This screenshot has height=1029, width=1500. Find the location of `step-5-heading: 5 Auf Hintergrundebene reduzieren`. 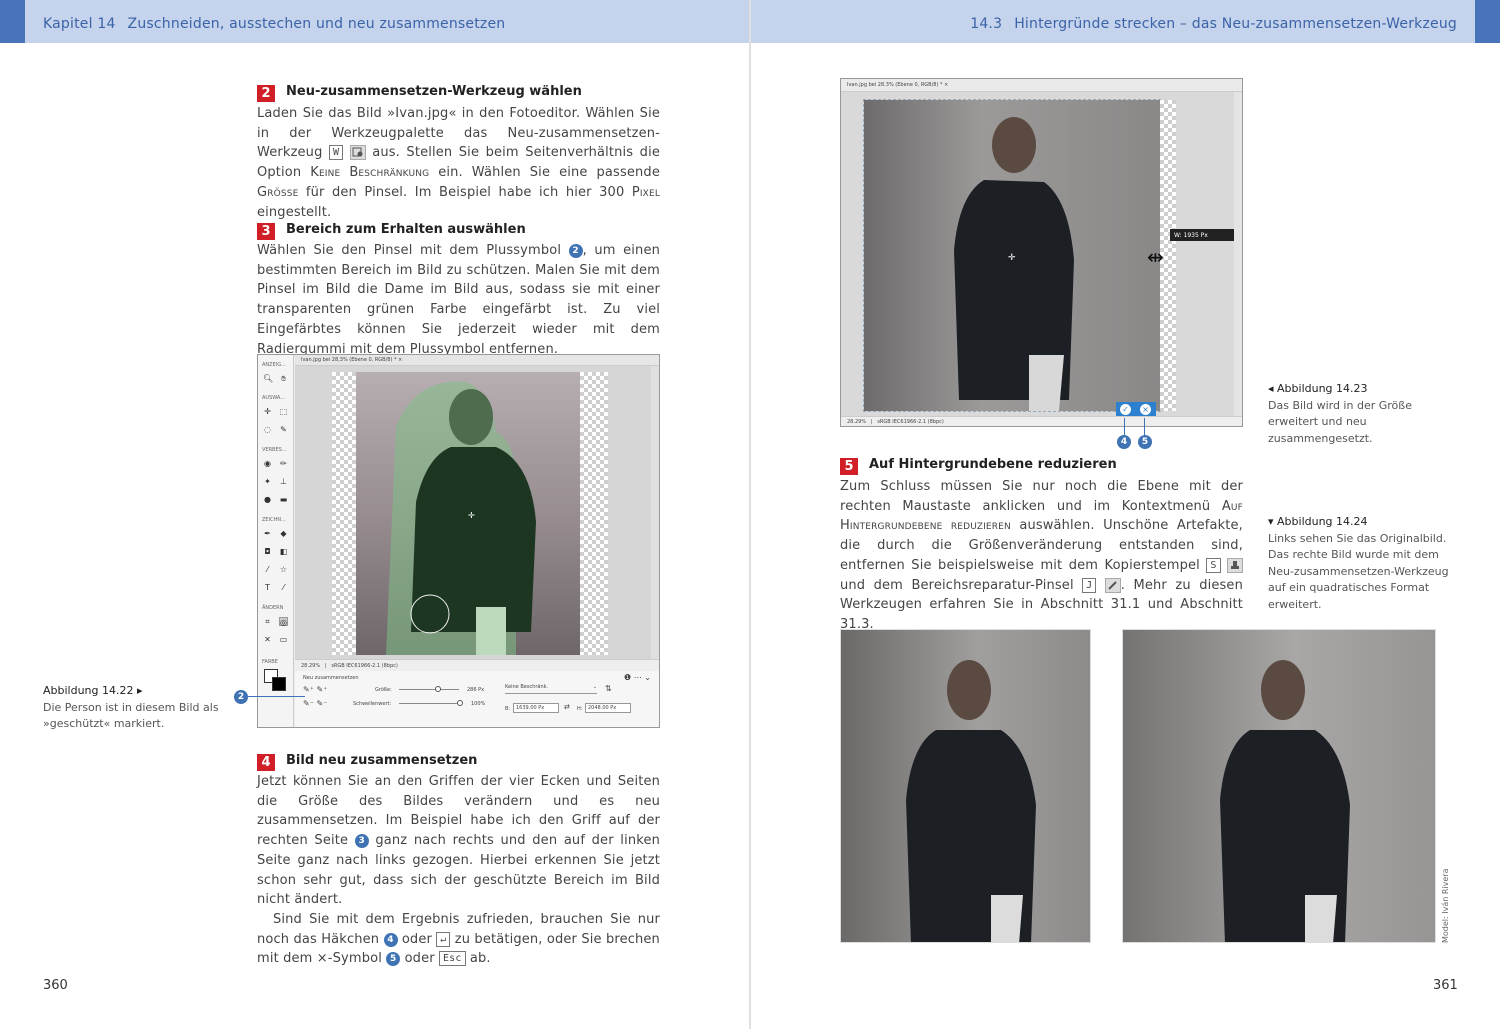

step-5-heading: 5 Auf Hintergrundebene reduzieren is located at coordinates (978, 466).